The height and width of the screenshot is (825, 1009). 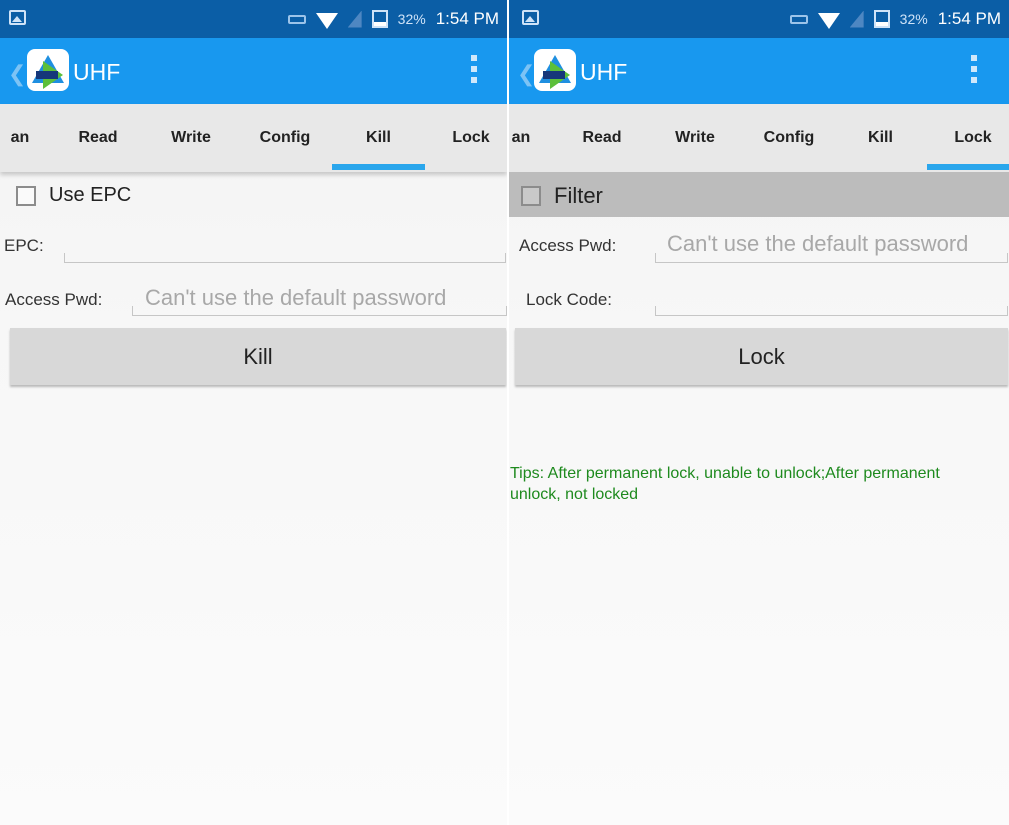 What do you see at coordinates (831, 311) in the screenshot?
I see `lock-code-input` at bounding box center [831, 311].